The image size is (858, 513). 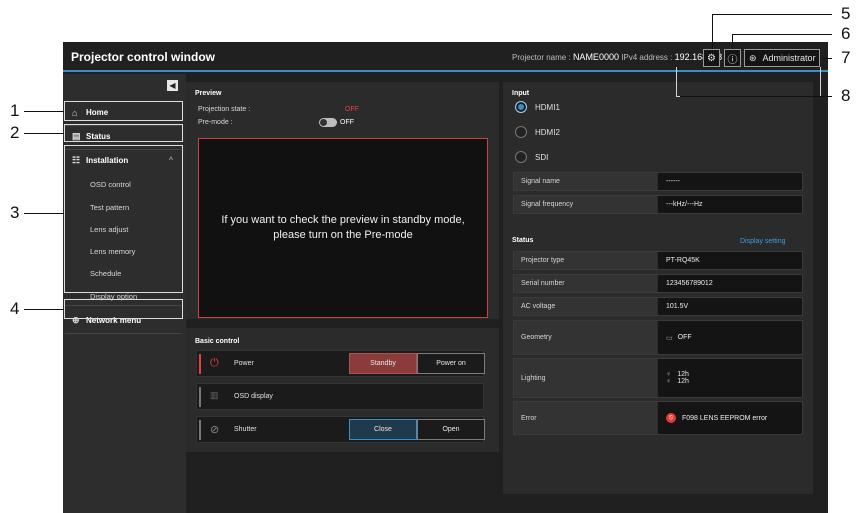 I want to click on display-setting-link: Display setting, so click(x=763, y=241).